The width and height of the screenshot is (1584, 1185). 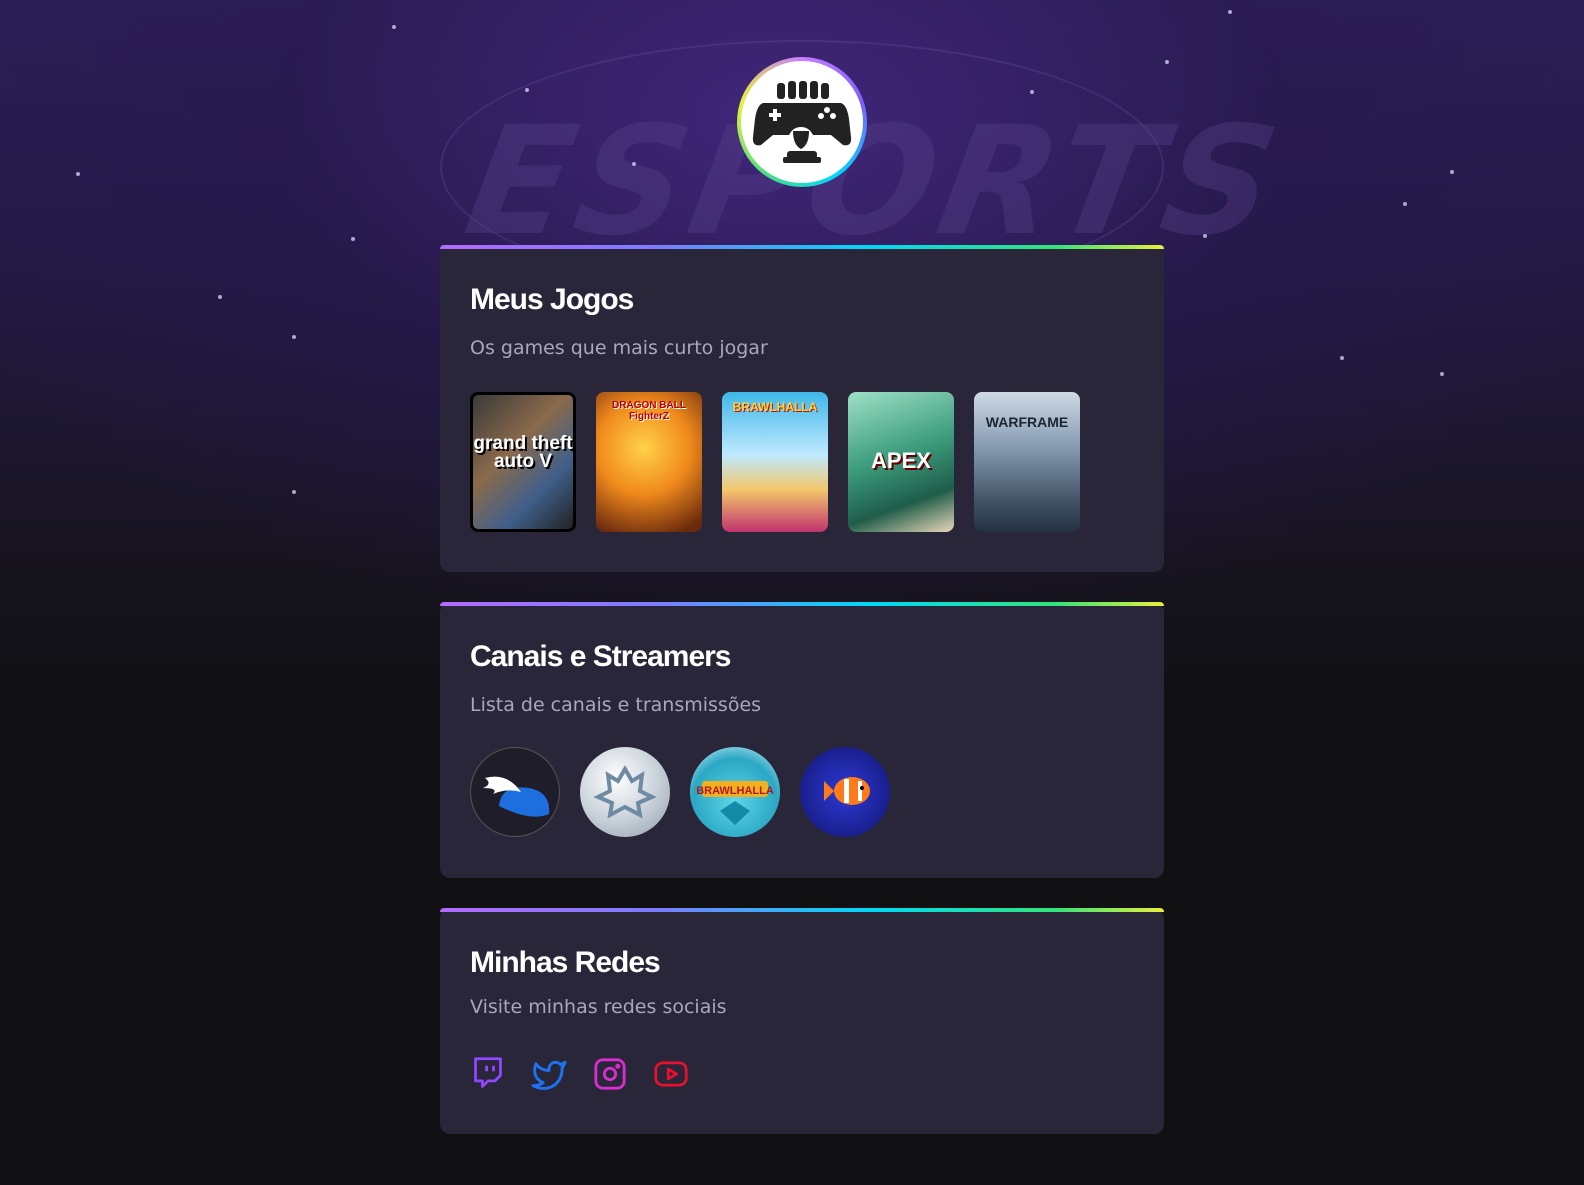 I want to click on socials-subtitle: Visite minhas redes sociais, so click(x=598, y=1007).